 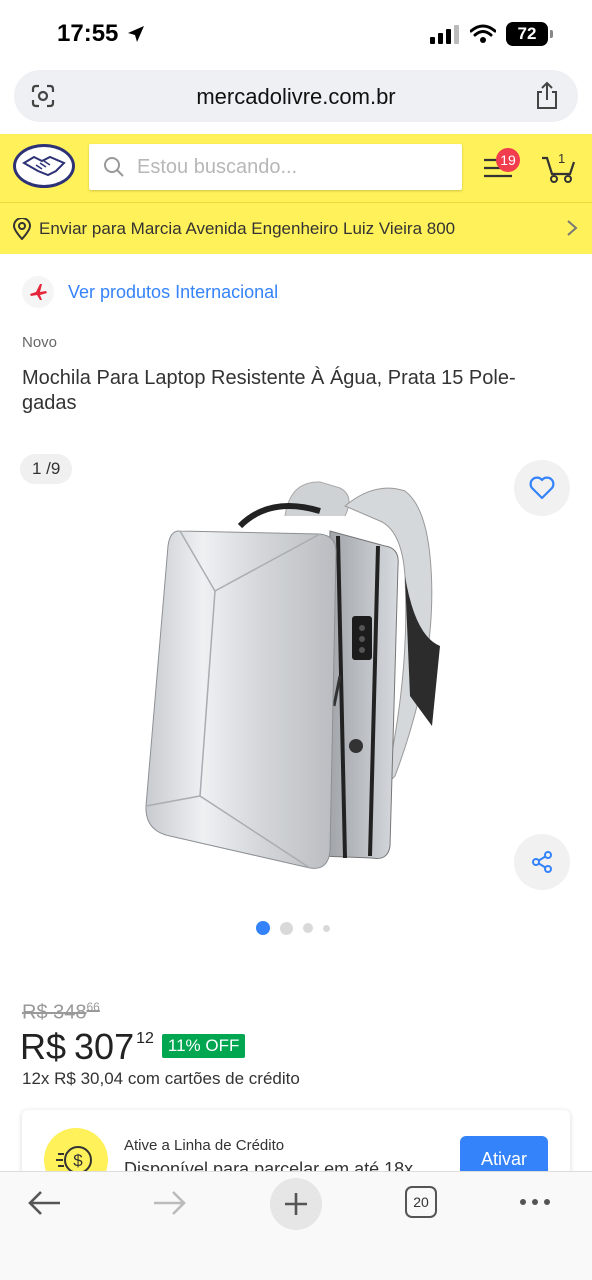 I want to click on price-cents: 12, so click(x=145, y=1038).